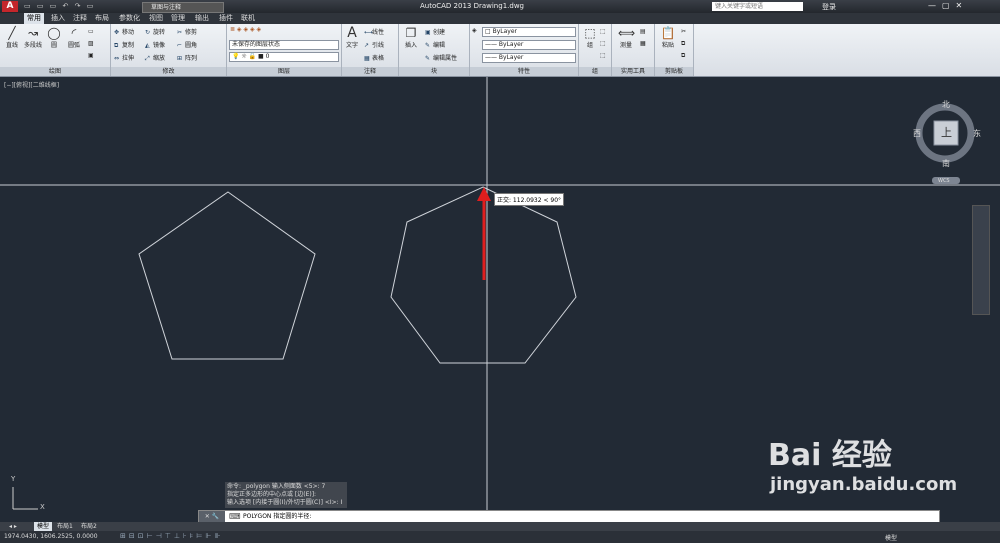  I want to click on boundary-icon: ▣, so click(91, 55).